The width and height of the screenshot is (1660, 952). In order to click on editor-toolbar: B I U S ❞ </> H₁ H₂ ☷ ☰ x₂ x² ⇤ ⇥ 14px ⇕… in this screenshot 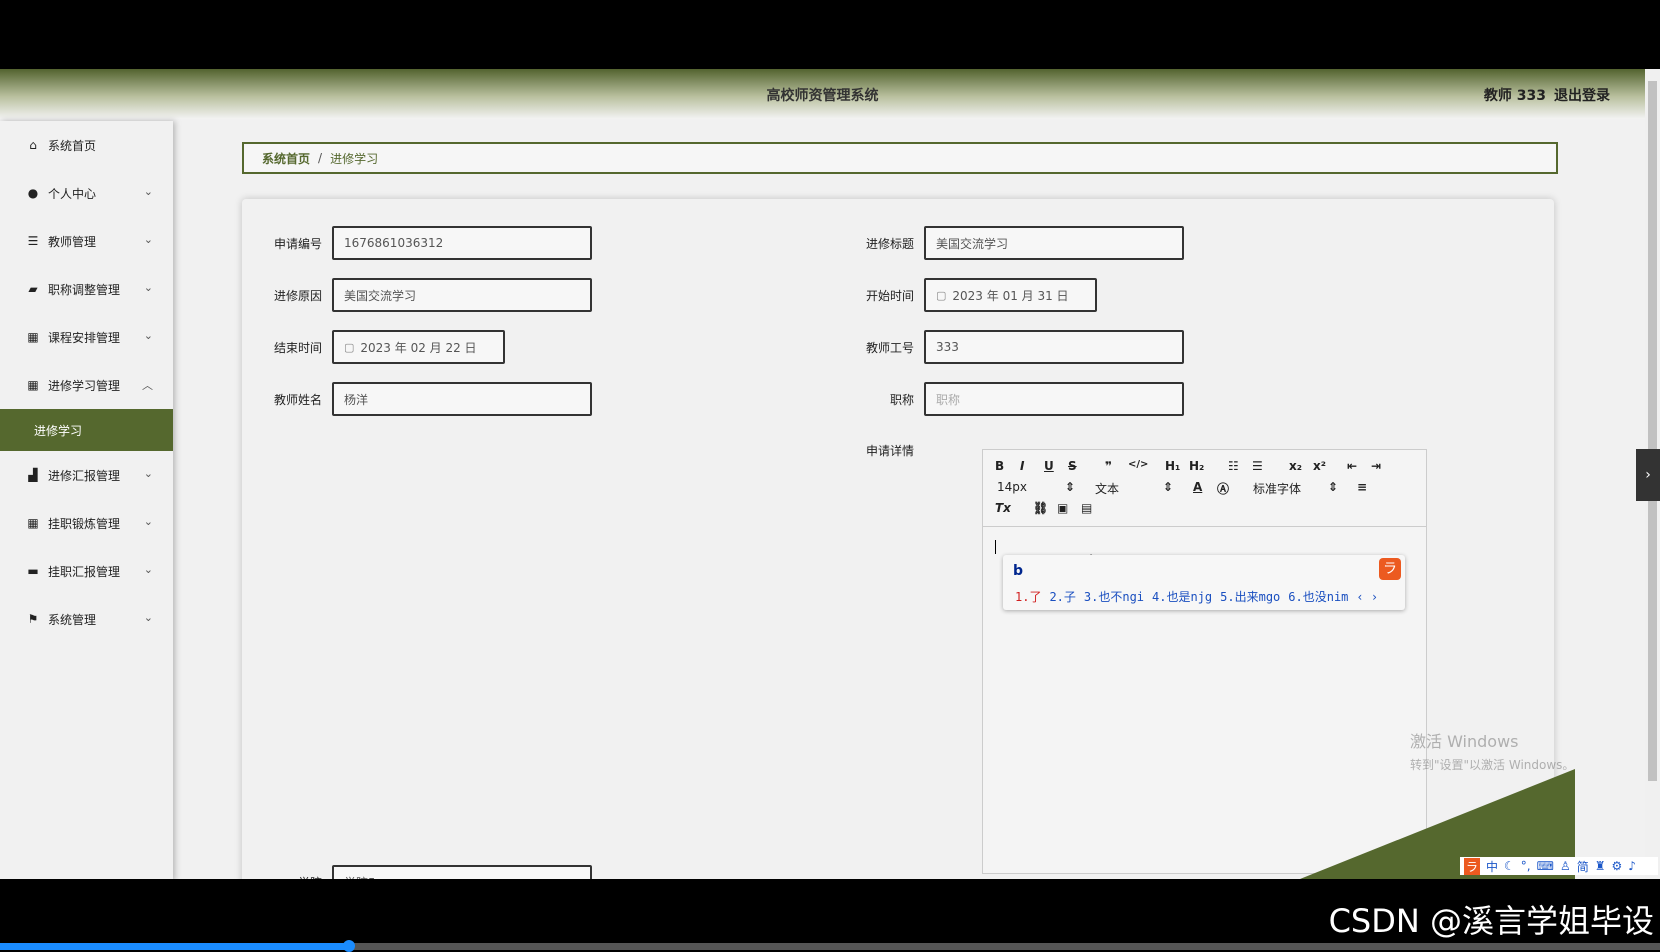, I will do `click(1204, 488)`.